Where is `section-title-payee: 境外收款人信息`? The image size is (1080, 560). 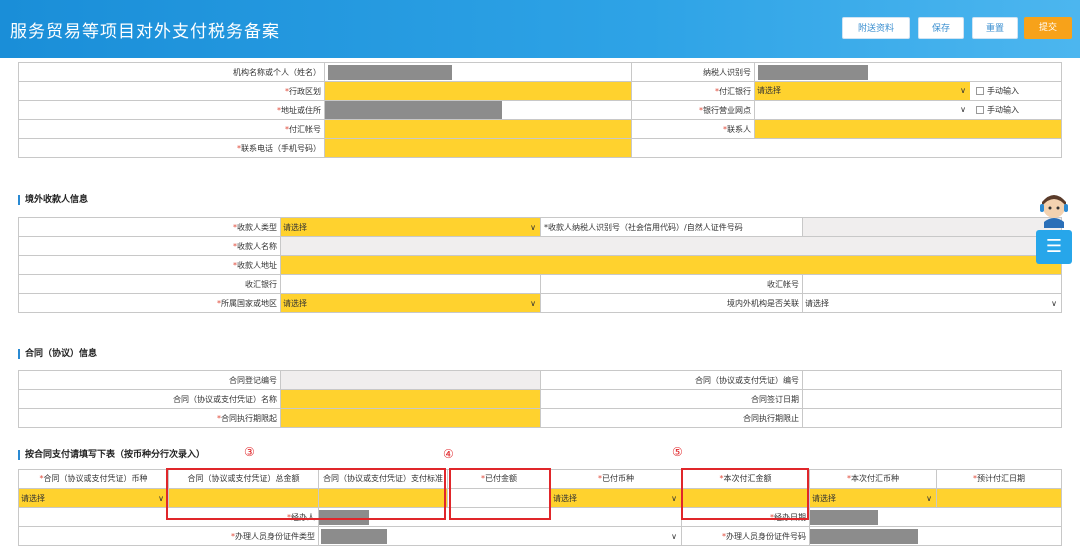
section-title-payee: 境外收款人信息 is located at coordinates (53, 200).